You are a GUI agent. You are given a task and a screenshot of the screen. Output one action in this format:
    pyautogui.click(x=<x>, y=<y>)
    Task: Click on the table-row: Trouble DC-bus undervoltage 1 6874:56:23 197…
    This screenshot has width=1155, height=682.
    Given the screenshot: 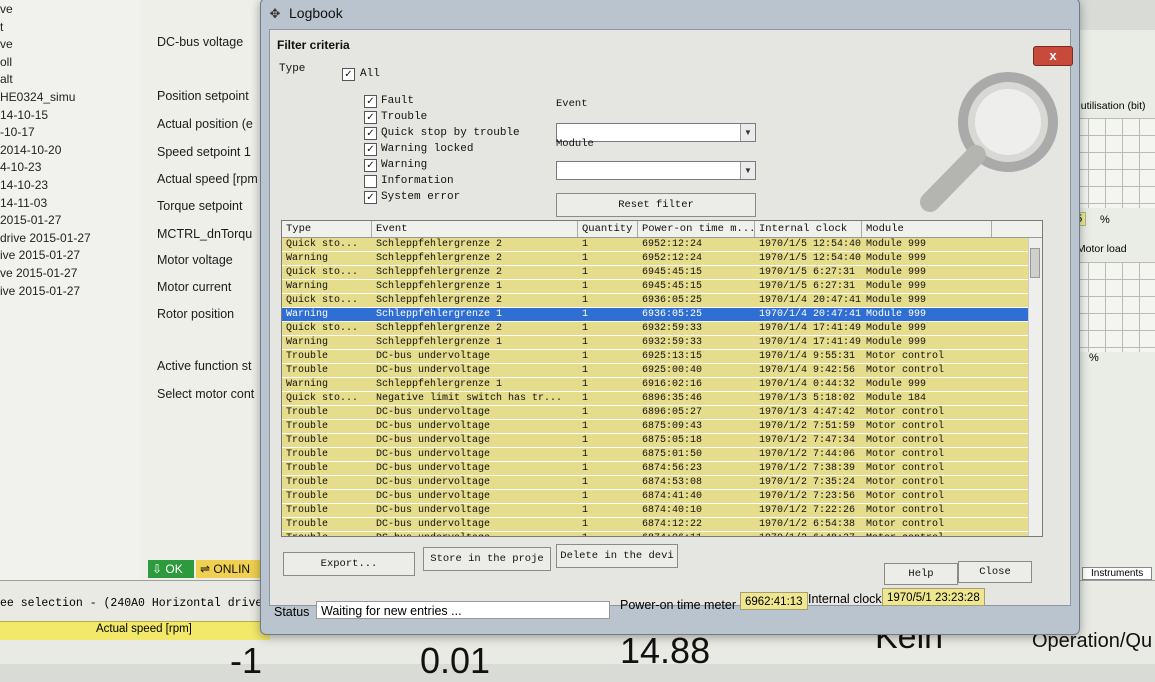 What is the action you would take?
    pyautogui.click(x=655, y=469)
    